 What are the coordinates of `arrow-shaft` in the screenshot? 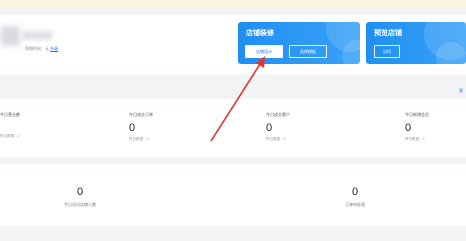 It's located at (236, 101).